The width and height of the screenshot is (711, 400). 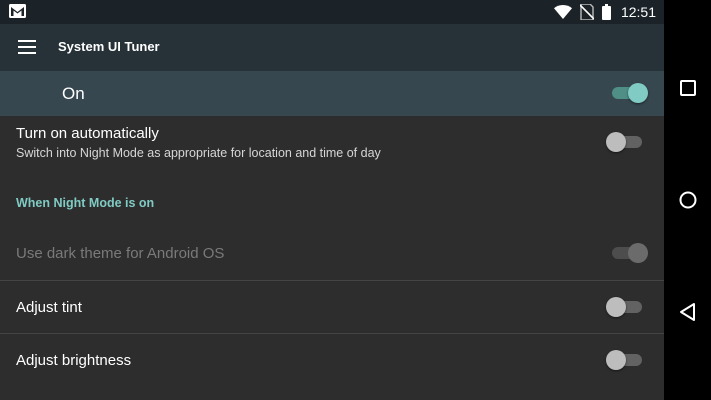 I want to click on status-icons: 12:51, so click(x=604, y=12).